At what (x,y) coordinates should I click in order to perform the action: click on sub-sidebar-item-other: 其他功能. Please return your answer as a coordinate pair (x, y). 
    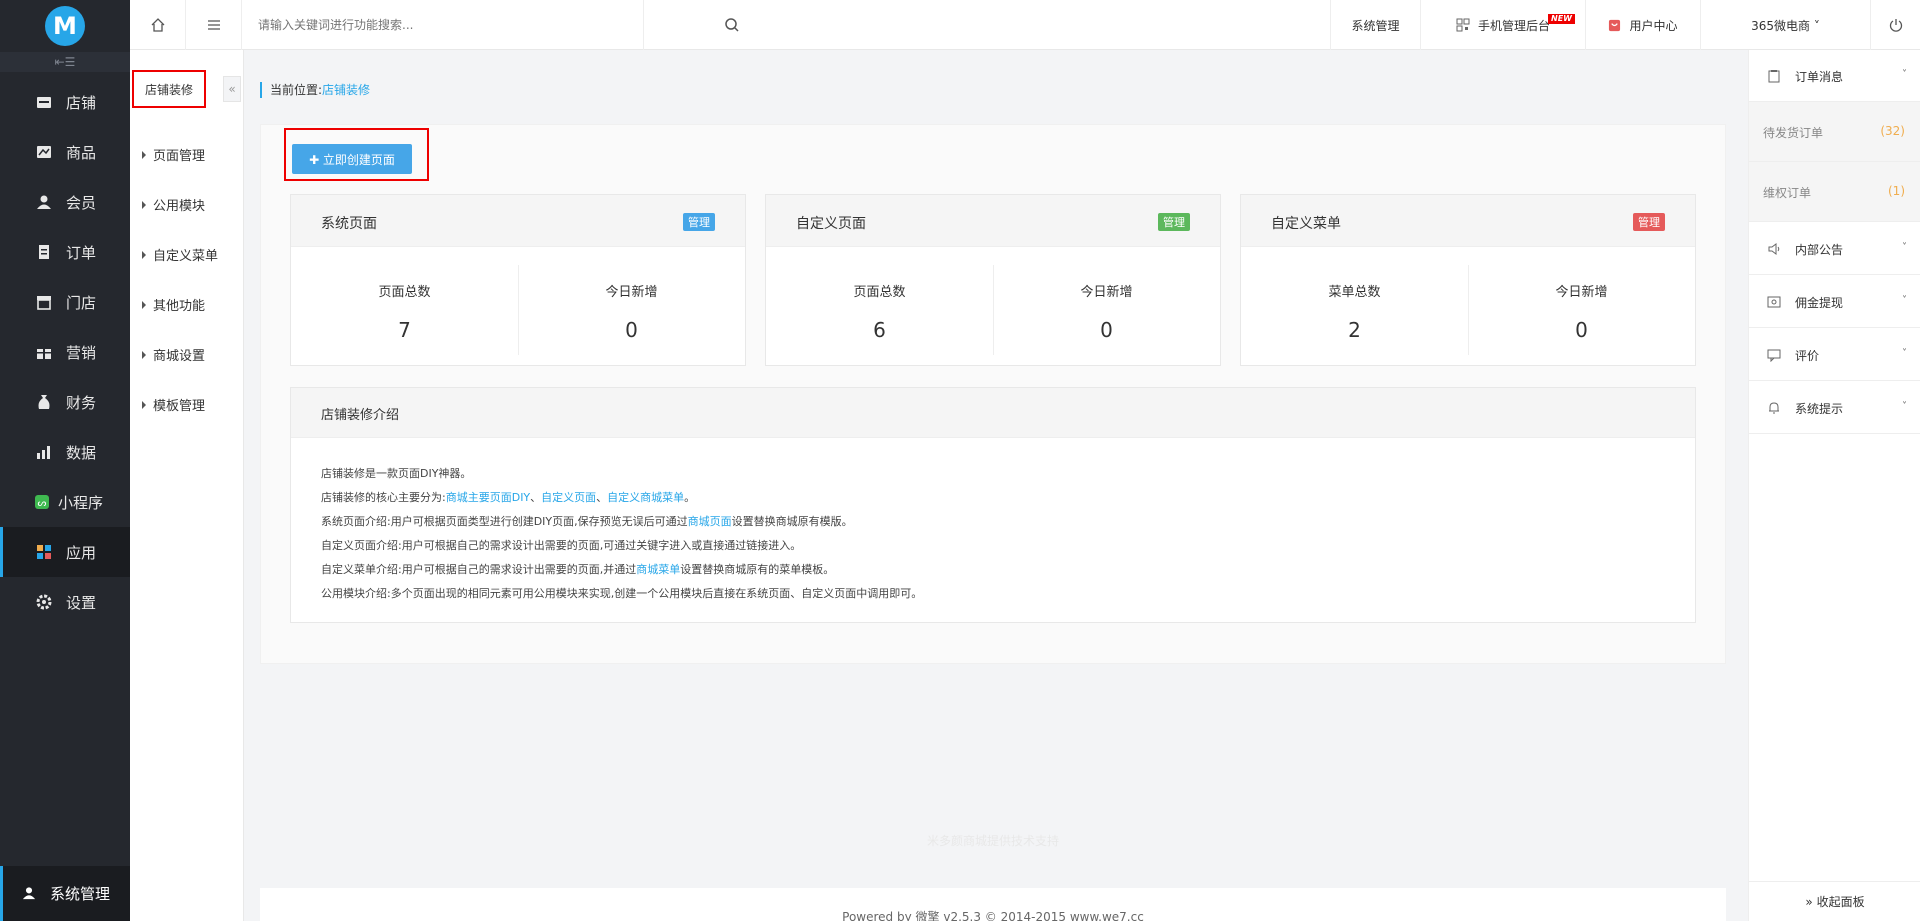
    Looking at the image, I should click on (173, 304).